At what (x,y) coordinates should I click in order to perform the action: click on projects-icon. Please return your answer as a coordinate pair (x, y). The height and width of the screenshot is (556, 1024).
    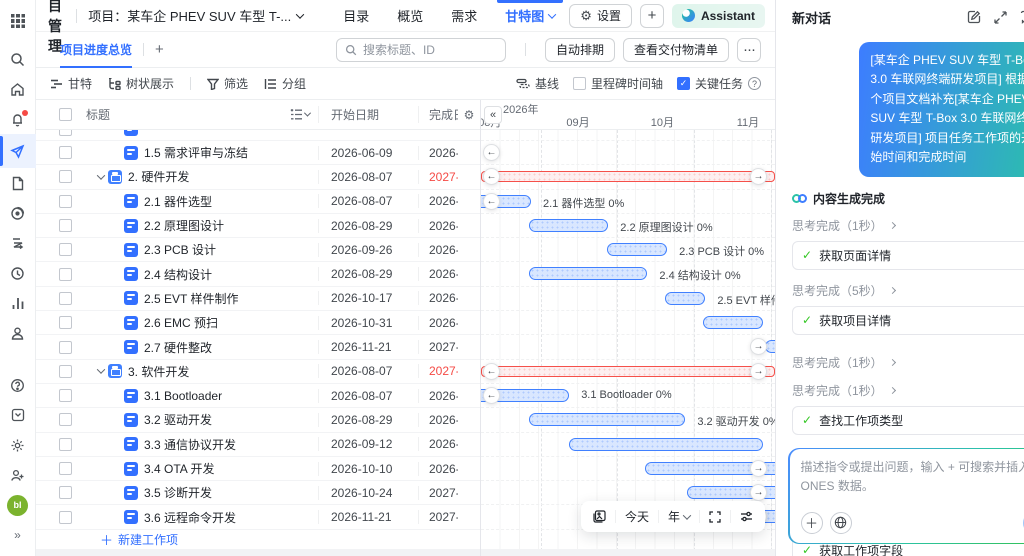
    Looking at the image, I should click on (18, 151).